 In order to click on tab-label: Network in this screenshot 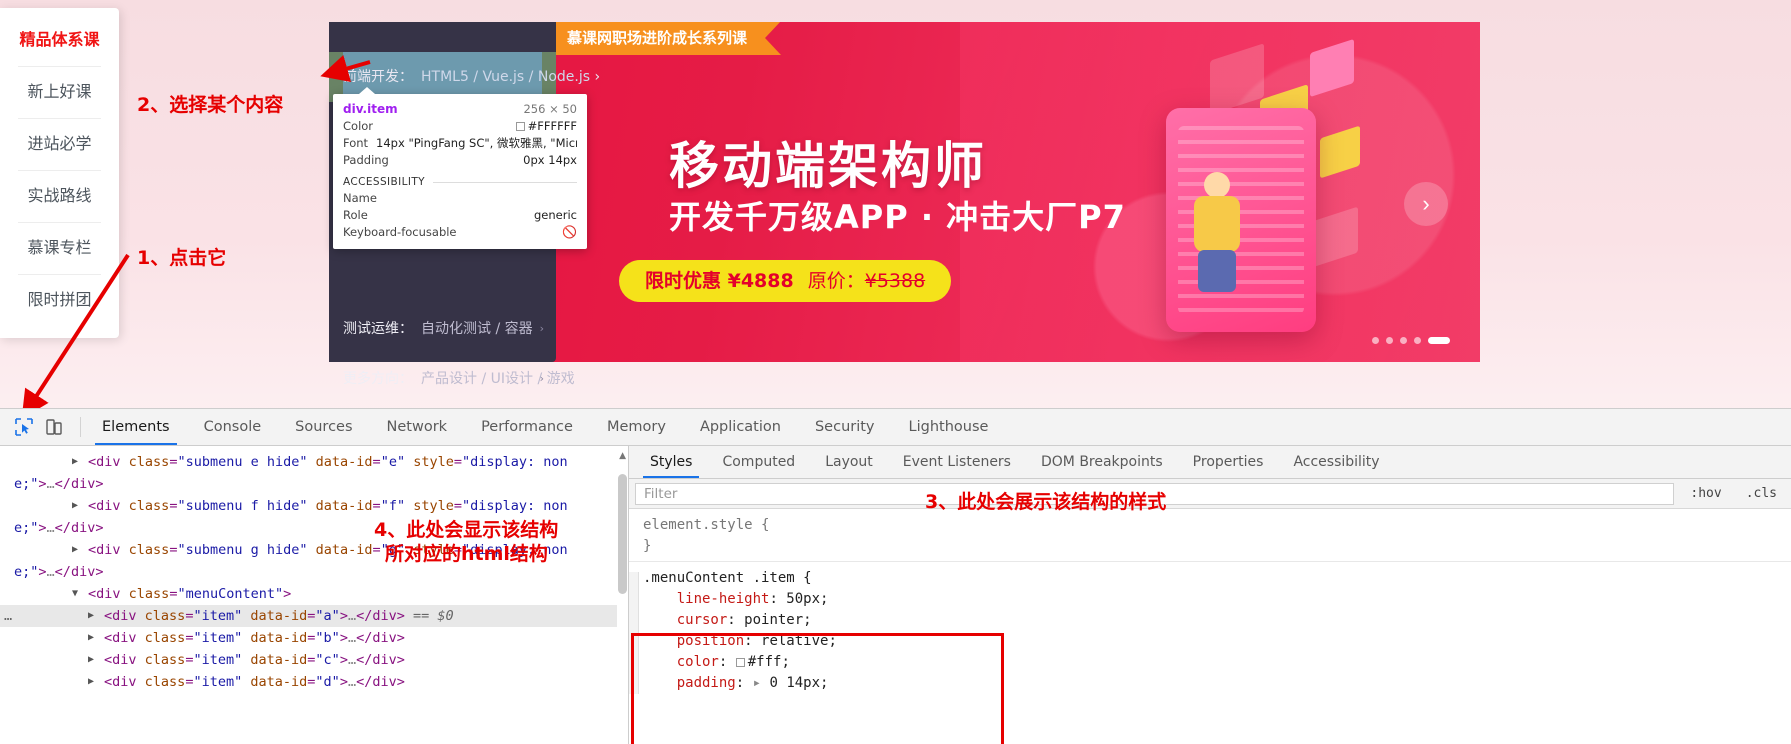, I will do `click(417, 427)`.